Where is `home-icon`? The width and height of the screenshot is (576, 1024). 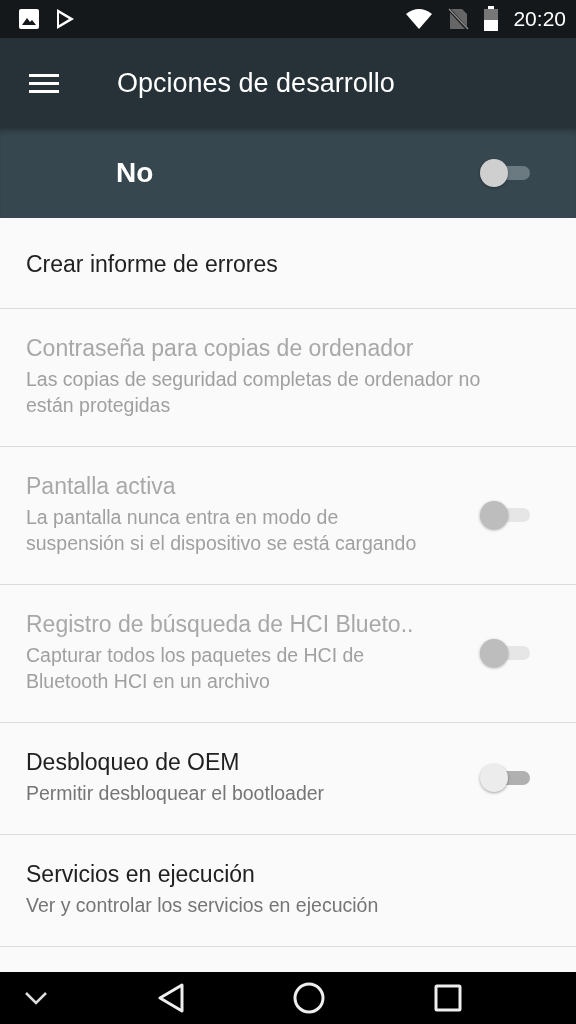 home-icon is located at coordinates (309, 998).